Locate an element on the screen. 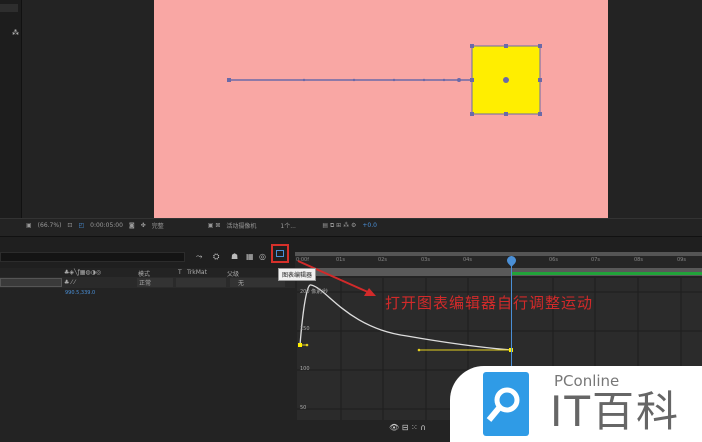 This screenshot has width=702, height=442. exposure-value: +0.0 is located at coordinates (369, 225).